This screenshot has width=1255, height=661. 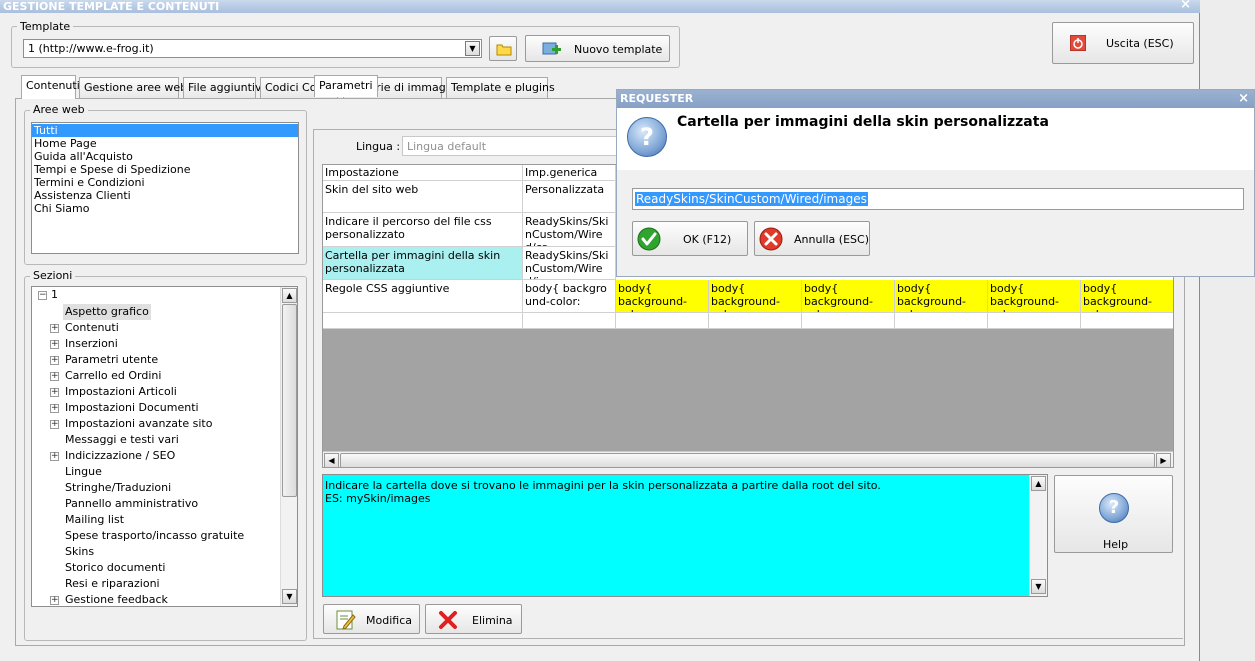 What do you see at coordinates (569, 197) in the screenshot?
I see `setting-value: Personalizzata` at bounding box center [569, 197].